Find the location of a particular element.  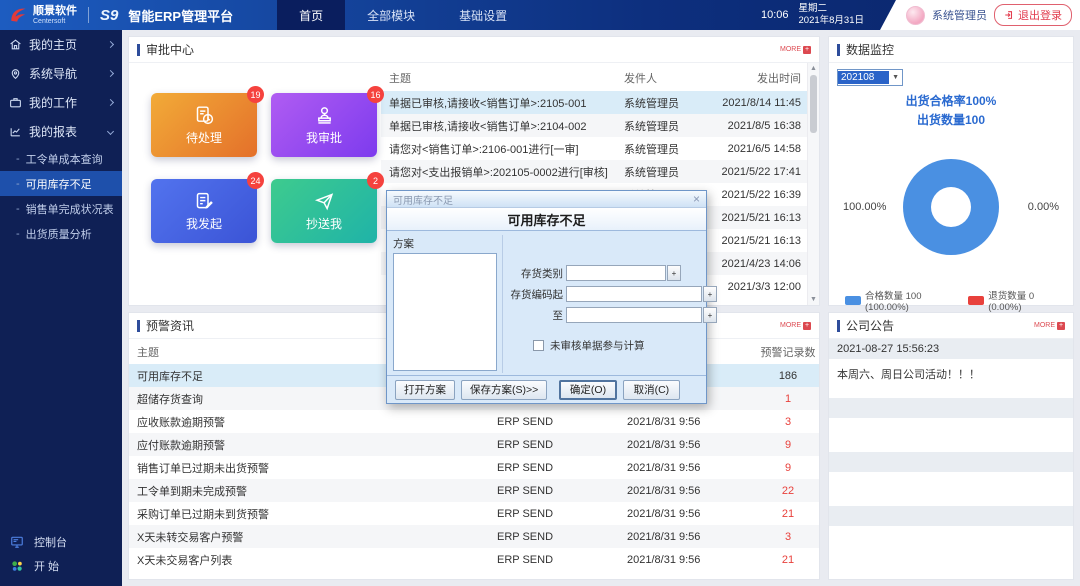

console-button: 控制台 is located at coordinates (61, 542).